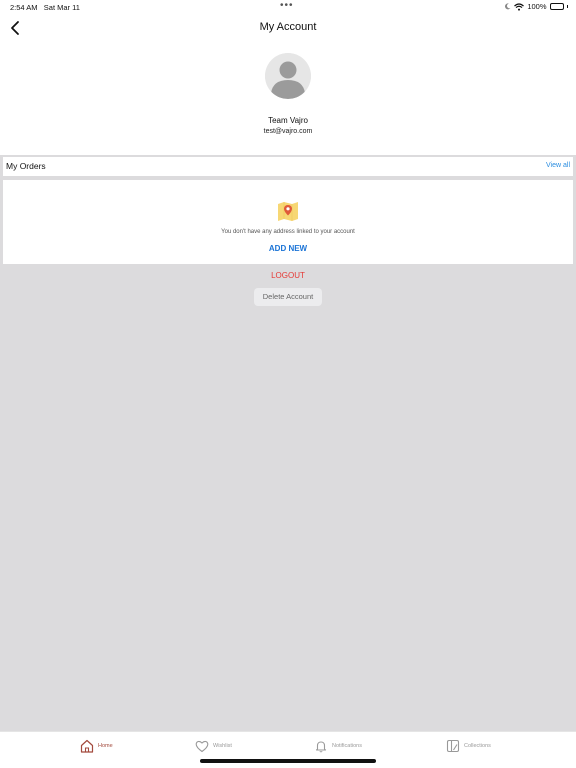  Describe the element at coordinates (288, 248) in the screenshot. I see `add-new-address-button: ADD NEW` at that location.